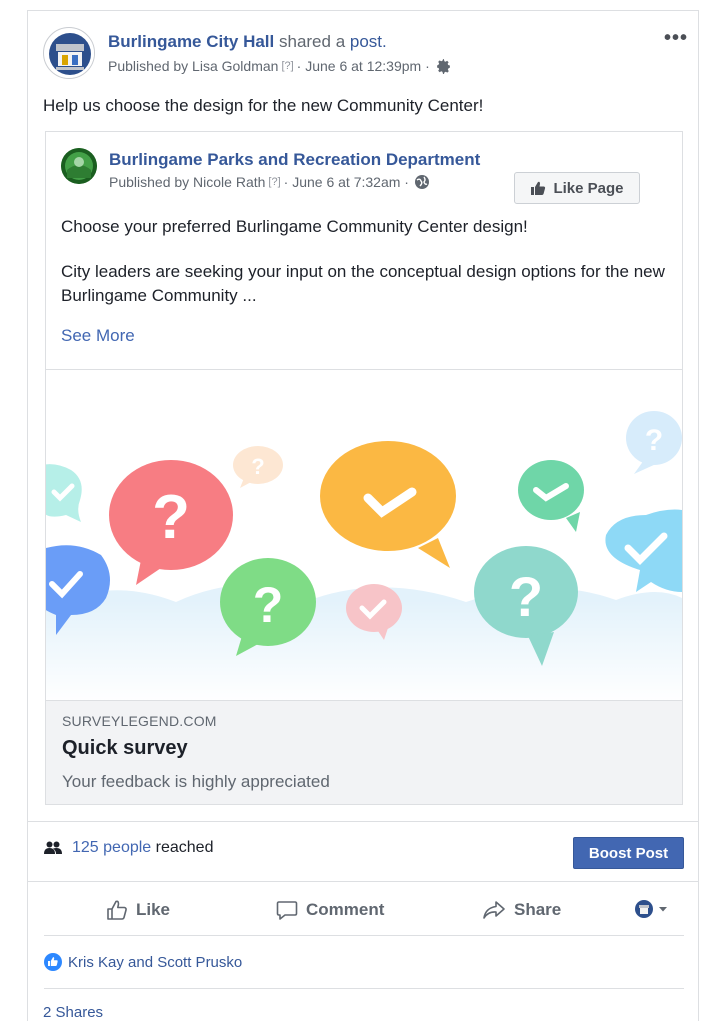  What do you see at coordinates (191, 41) in the screenshot?
I see `city-hall-link: Burlingame City Hall` at bounding box center [191, 41].